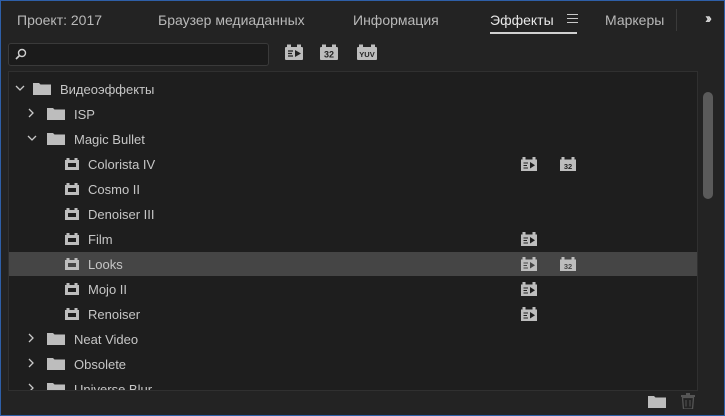 The height and width of the screenshot is (416, 725). What do you see at coordinates (114, 314) in the screenshot?
I see `tree-item-label: Renoiser` at bounding box center [114, 314].